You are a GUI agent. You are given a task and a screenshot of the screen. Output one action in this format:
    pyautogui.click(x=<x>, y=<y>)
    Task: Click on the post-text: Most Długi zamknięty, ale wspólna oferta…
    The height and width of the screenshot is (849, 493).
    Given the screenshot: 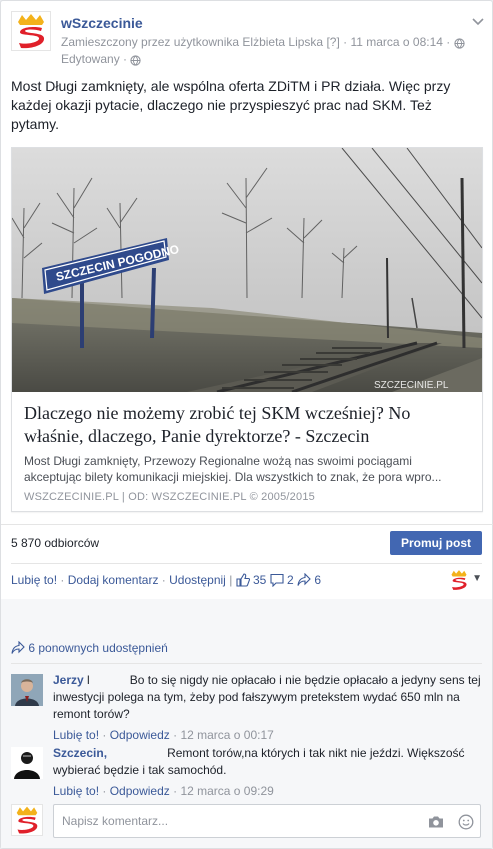 What is the action you would take?
    pyautogui.click(x=231, y=105)
    